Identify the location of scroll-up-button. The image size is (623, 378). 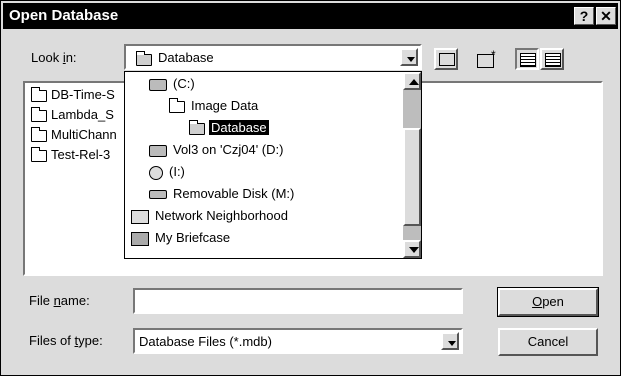
(412, 81).